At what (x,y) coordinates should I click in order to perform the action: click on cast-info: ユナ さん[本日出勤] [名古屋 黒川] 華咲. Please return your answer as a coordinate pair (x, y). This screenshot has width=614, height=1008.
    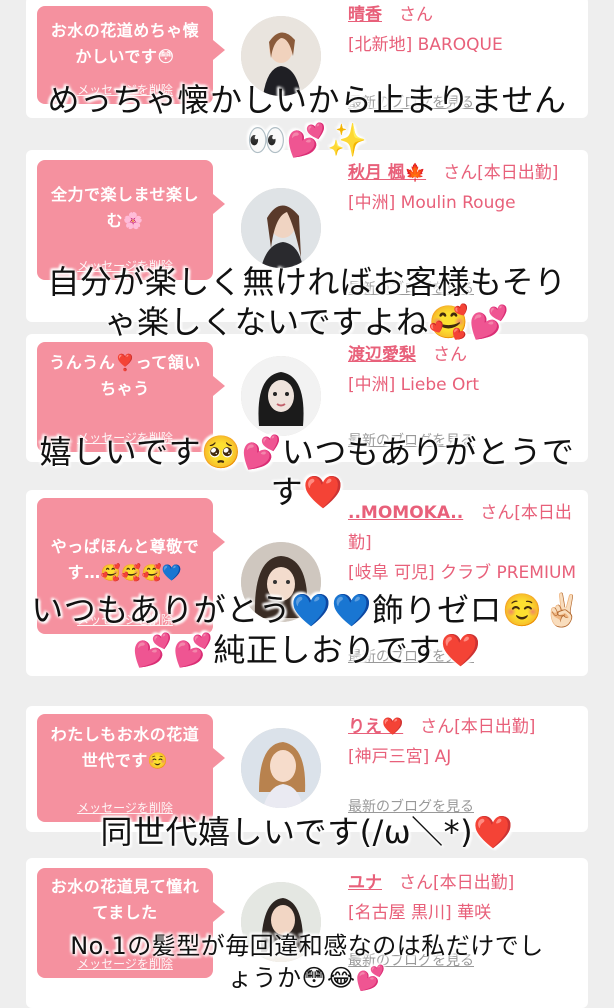
    Looking at the image, I should click on (463, 898).